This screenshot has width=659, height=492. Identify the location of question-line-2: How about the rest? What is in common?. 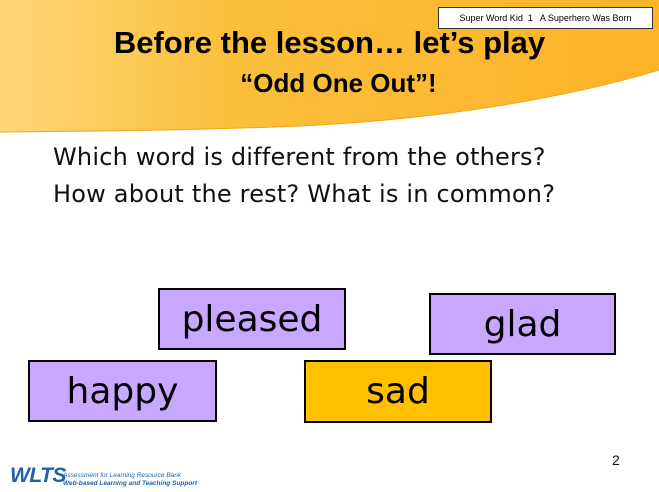
(304, 194).